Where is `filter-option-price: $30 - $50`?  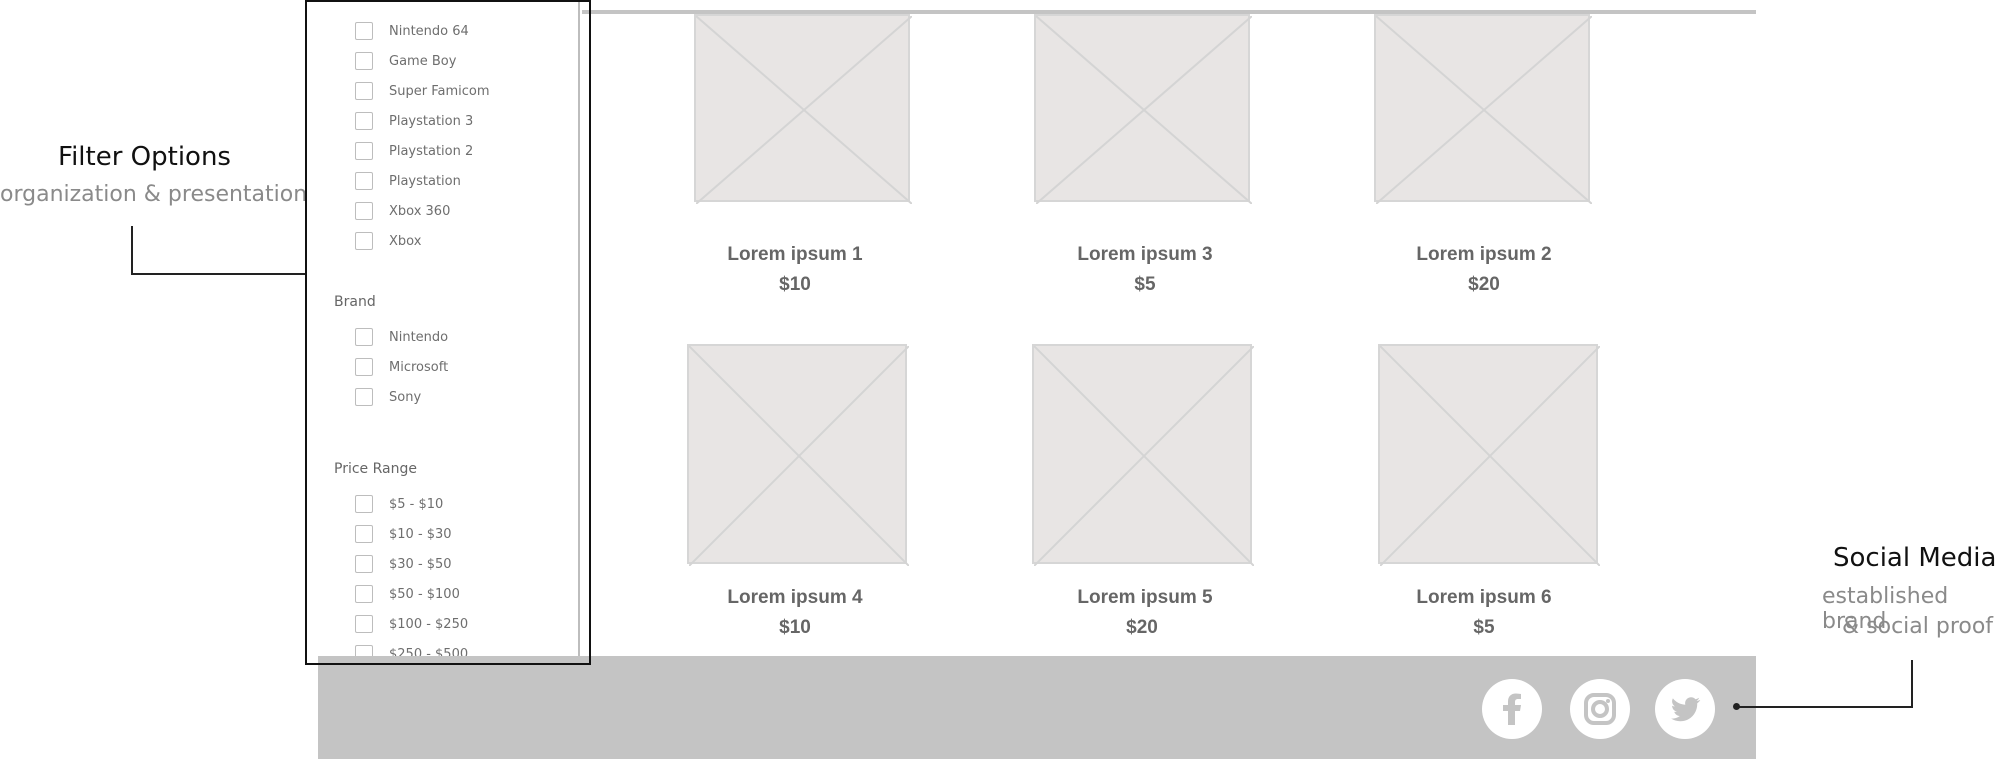 filter-option-price: $30 - $50 is located at coordinates (403, 564).